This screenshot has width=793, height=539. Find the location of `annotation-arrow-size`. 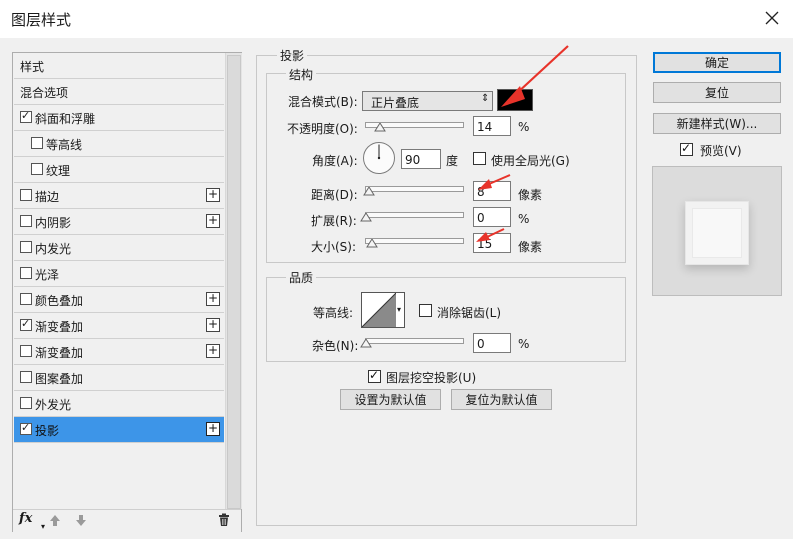

annotation-arrow-size is located at coordinates (490, 235).